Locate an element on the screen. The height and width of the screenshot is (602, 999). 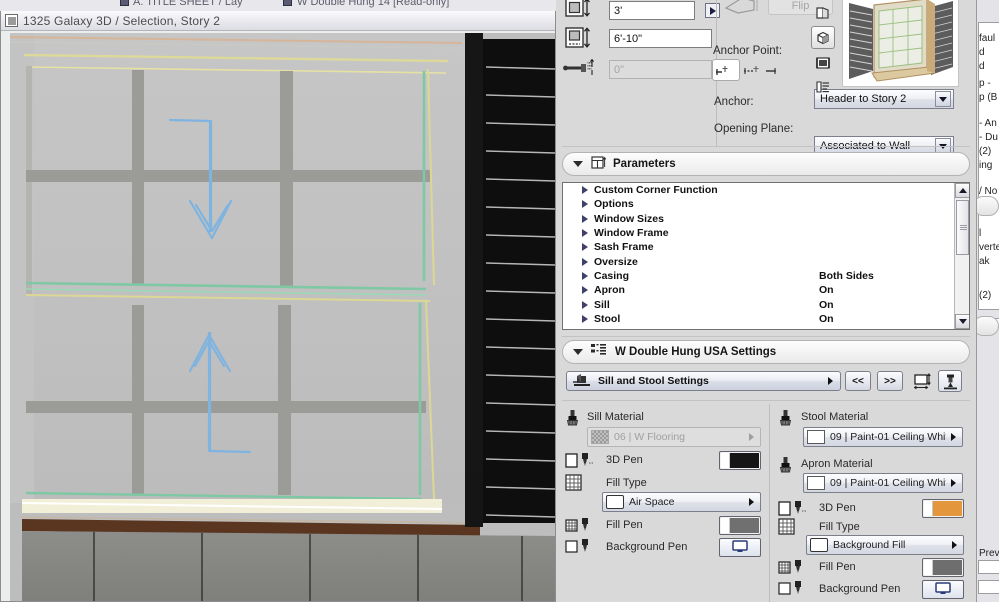
apron-material-dropdown: 09 | Paint-01 Ceiling White is located at coordinates (883, 483).